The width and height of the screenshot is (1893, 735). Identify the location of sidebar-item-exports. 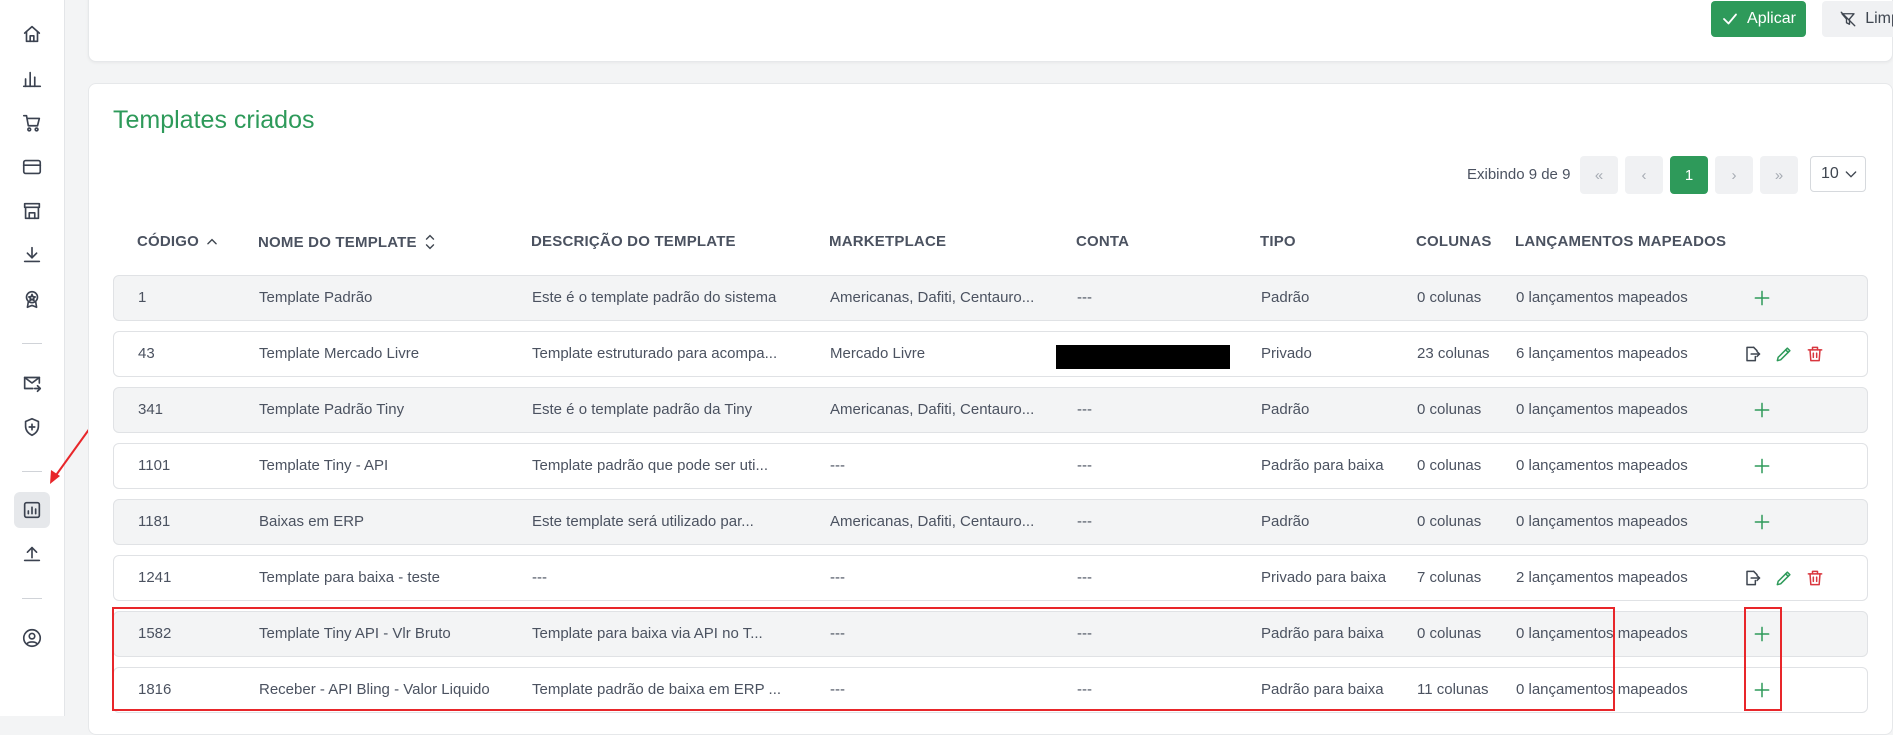
(32, 554).